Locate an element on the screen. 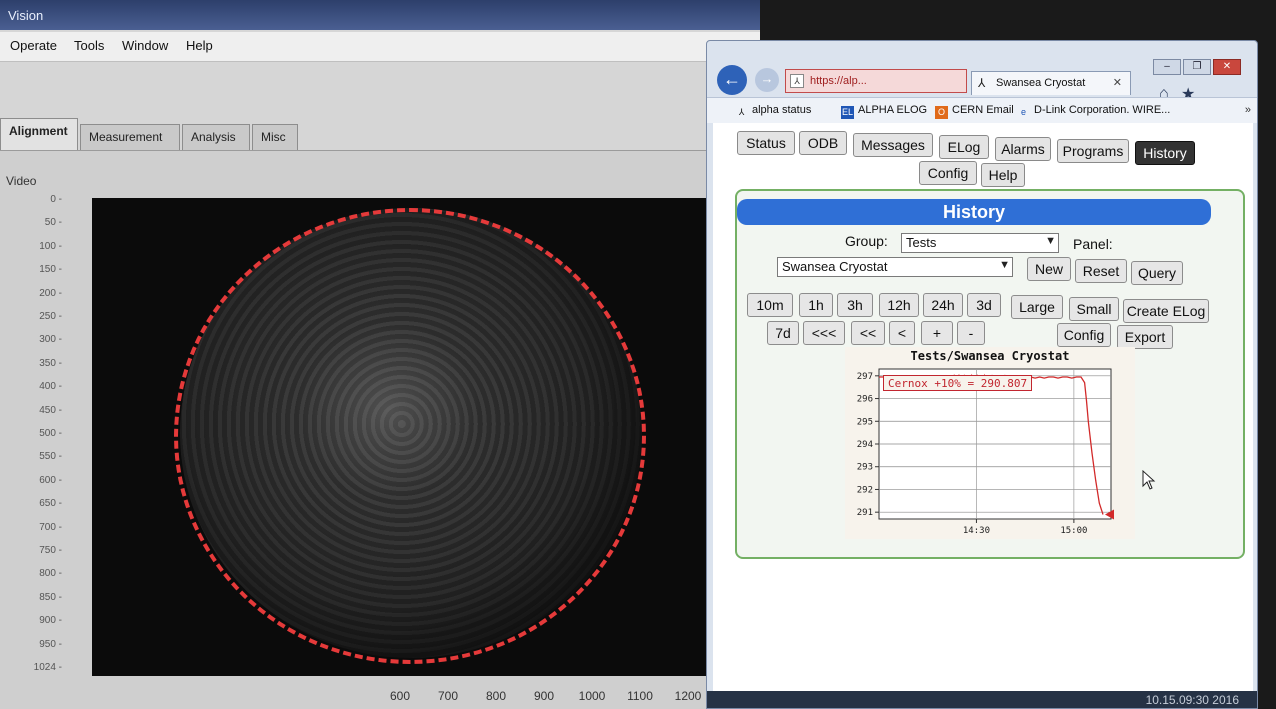 This screenshot has height=709, width=1276. history-export-button: Export is located at coordinates (1145, 337).